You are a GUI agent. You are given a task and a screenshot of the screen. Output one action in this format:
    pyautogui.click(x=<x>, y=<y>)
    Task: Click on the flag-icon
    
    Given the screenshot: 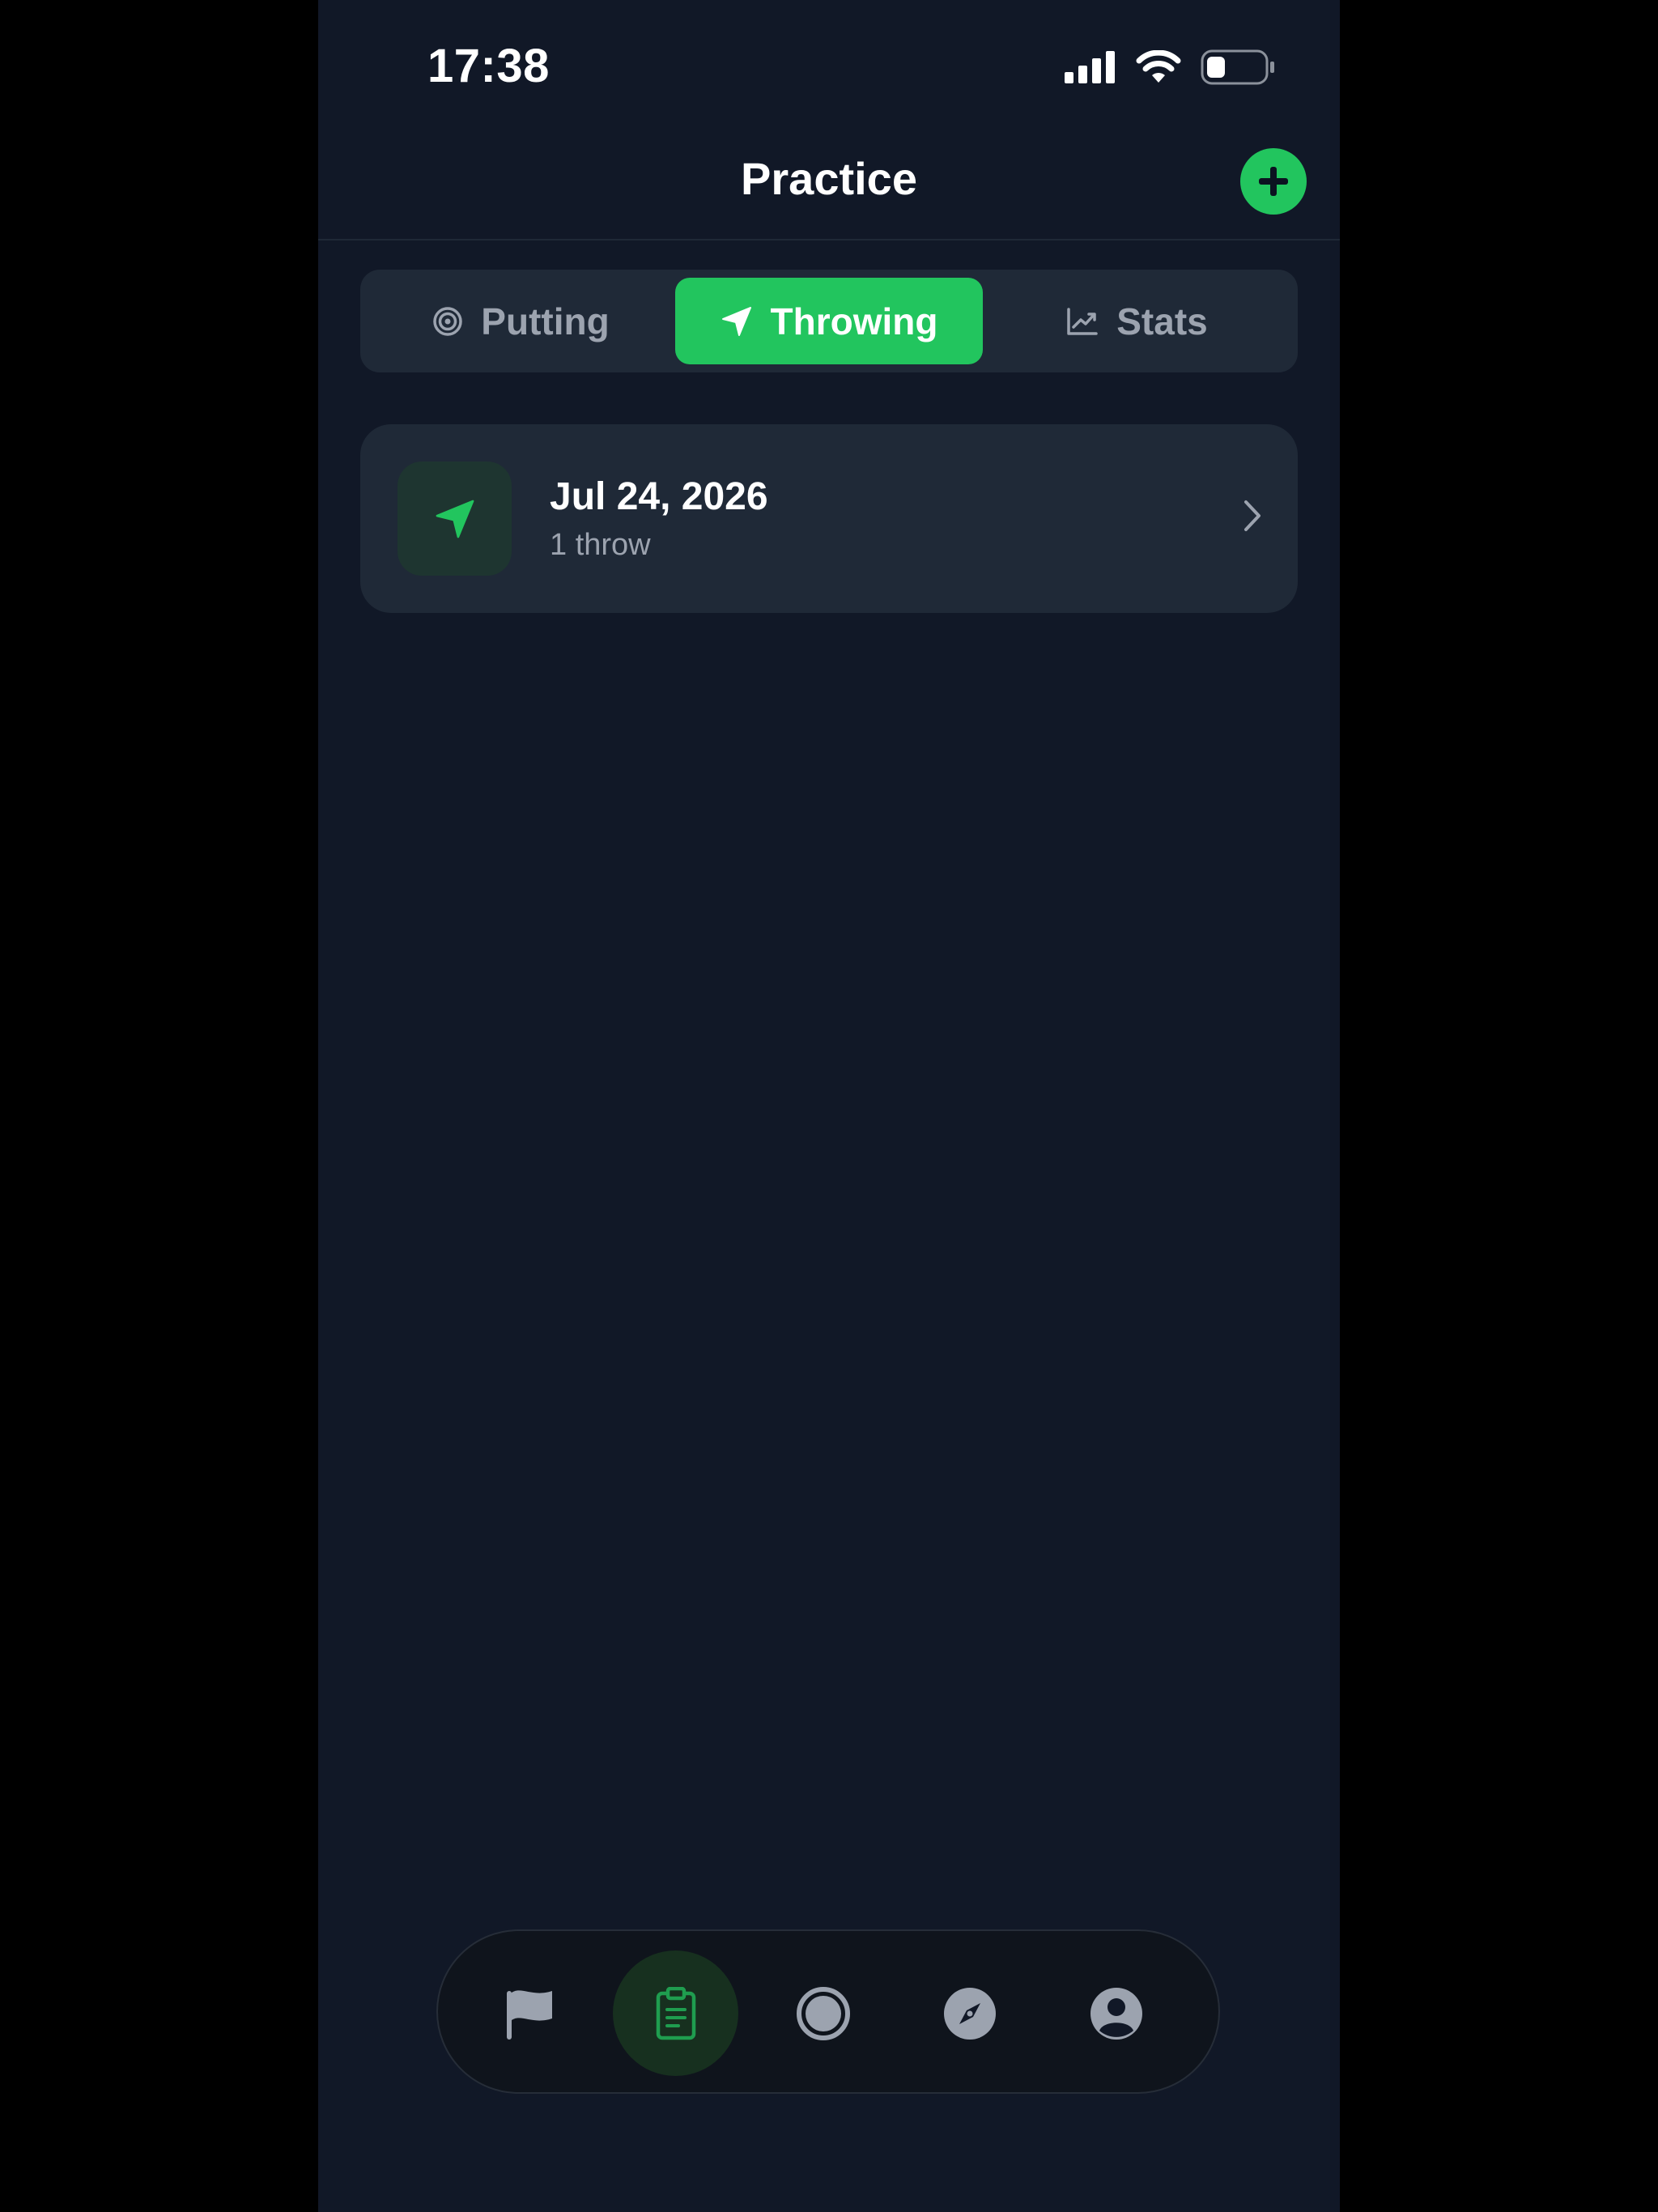 What is the action you would take?
    pyautogui.click(x=529, y=2014)
    